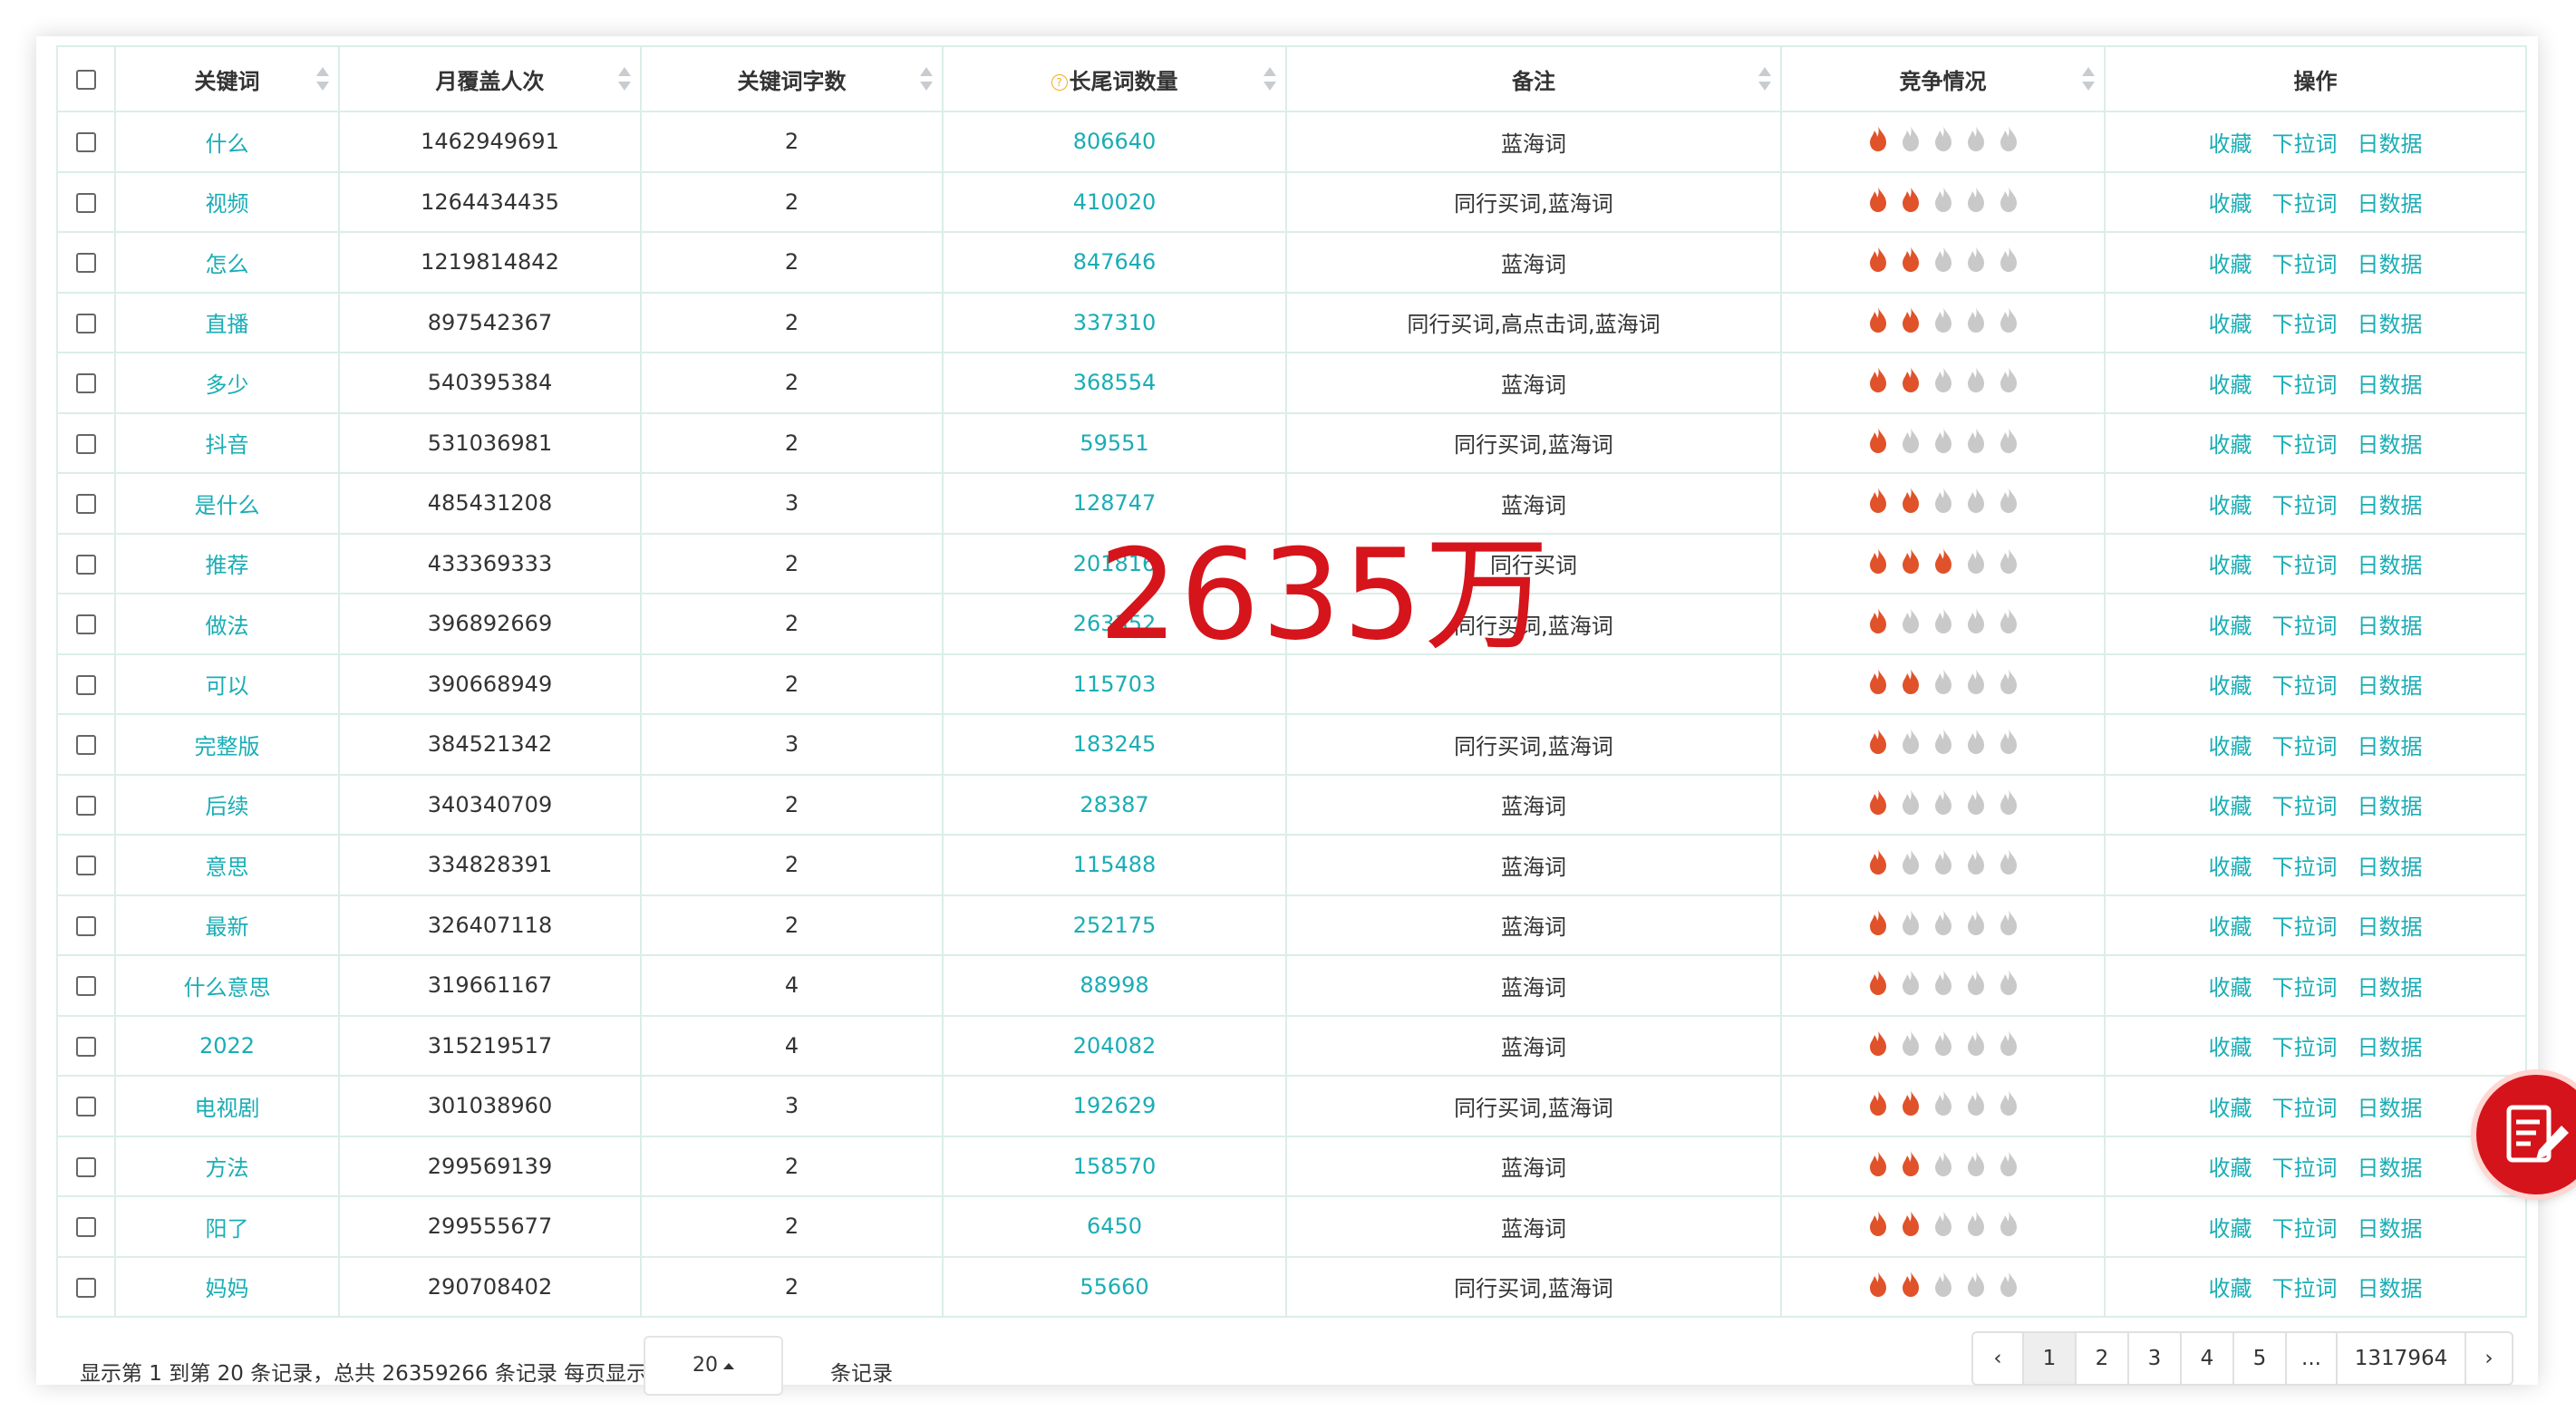 This screenshot has height=1421, width=2576. Describe the element at coordinates (227, 1166) in the screenshot. I see `keyword-link: 方法` at that location.